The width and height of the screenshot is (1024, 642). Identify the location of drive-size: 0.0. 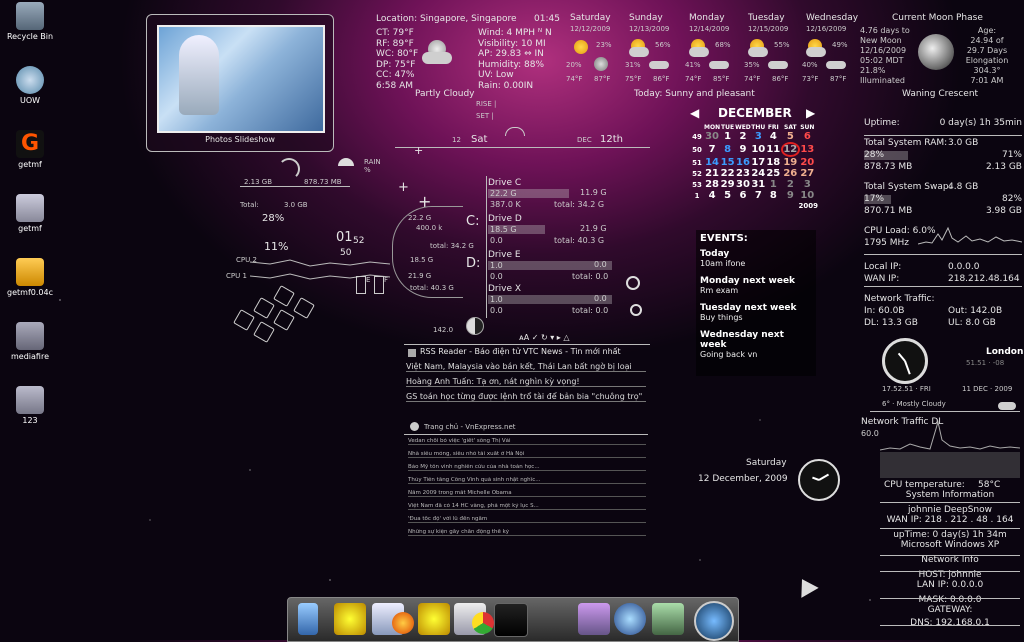
(600, 298).